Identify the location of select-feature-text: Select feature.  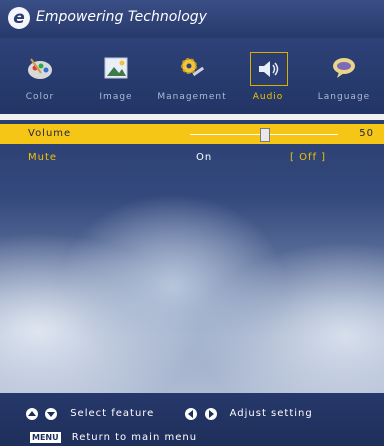
(112, 413).